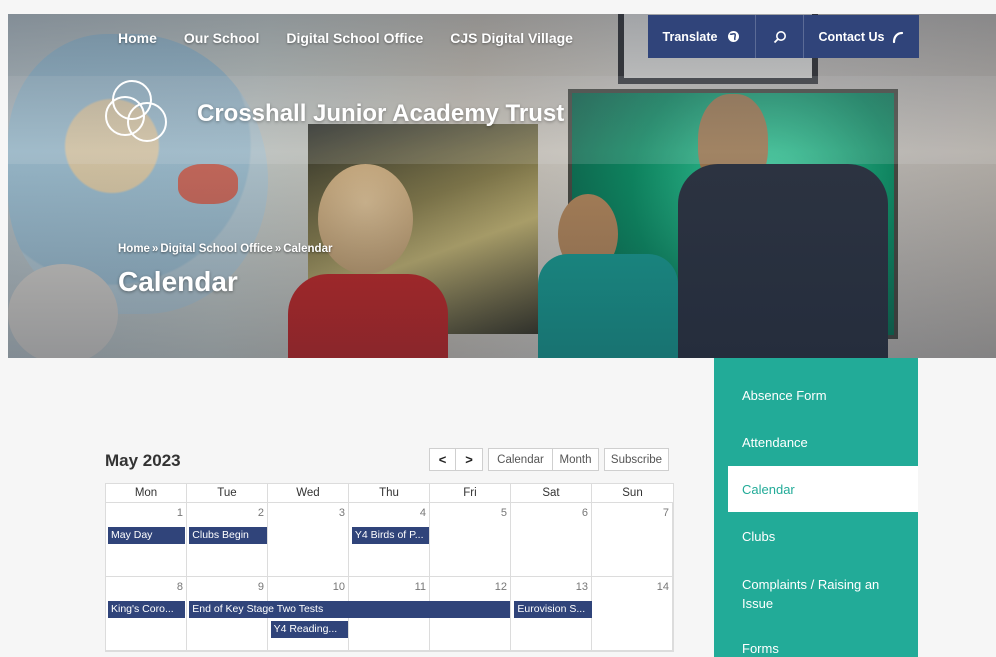 This screenshot has width=996, height=657. What do you see at coordinates (179, 587) in the screenshot?
I see `calendar-day-number: 8` at bounding box center [179, 587].